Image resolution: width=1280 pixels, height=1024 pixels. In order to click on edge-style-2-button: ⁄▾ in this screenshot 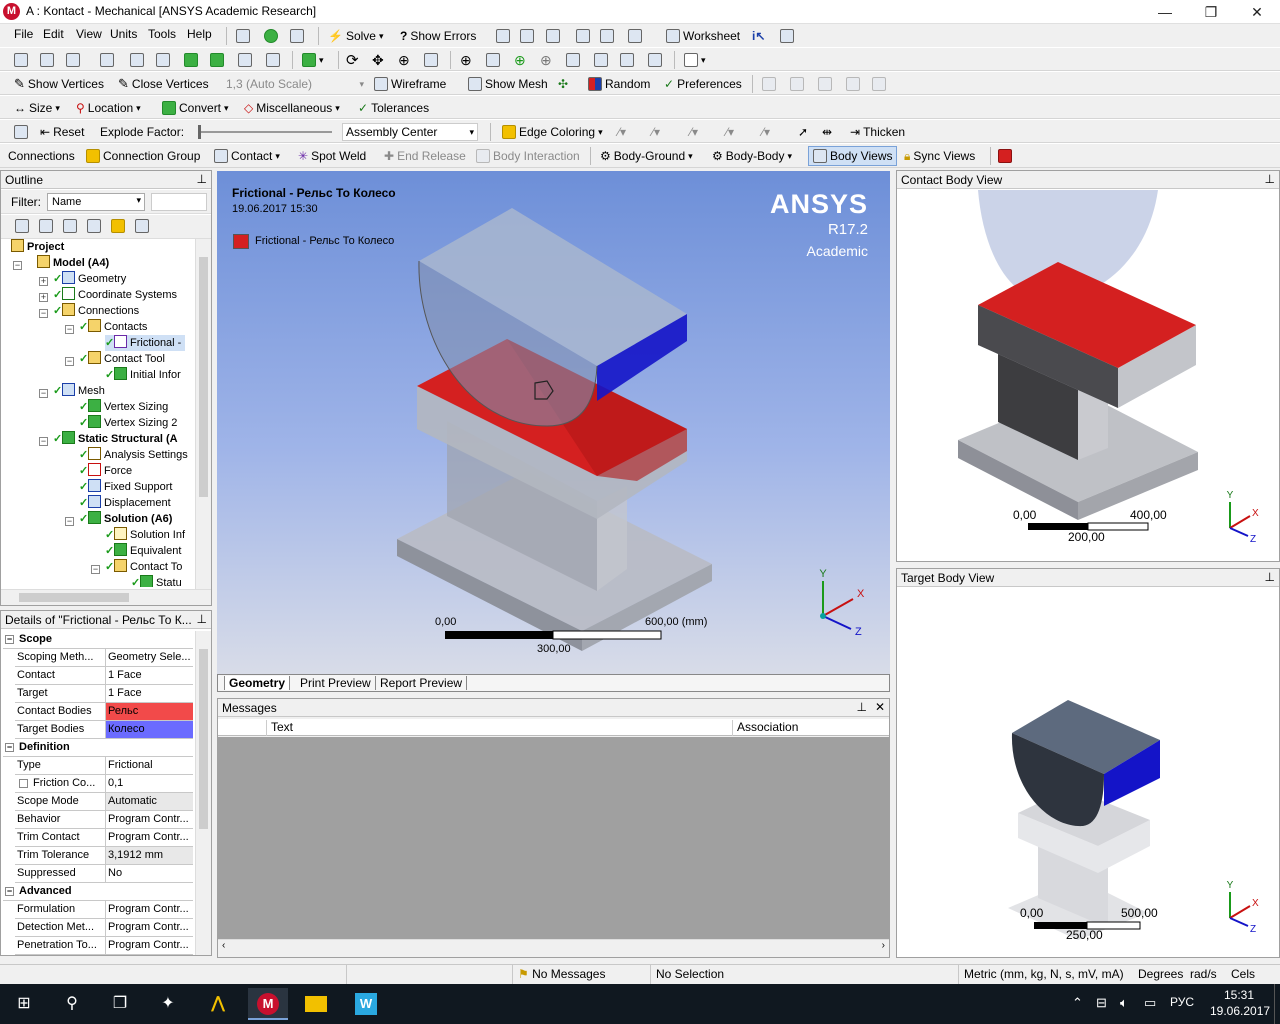, I will do `click(656, 132)`.